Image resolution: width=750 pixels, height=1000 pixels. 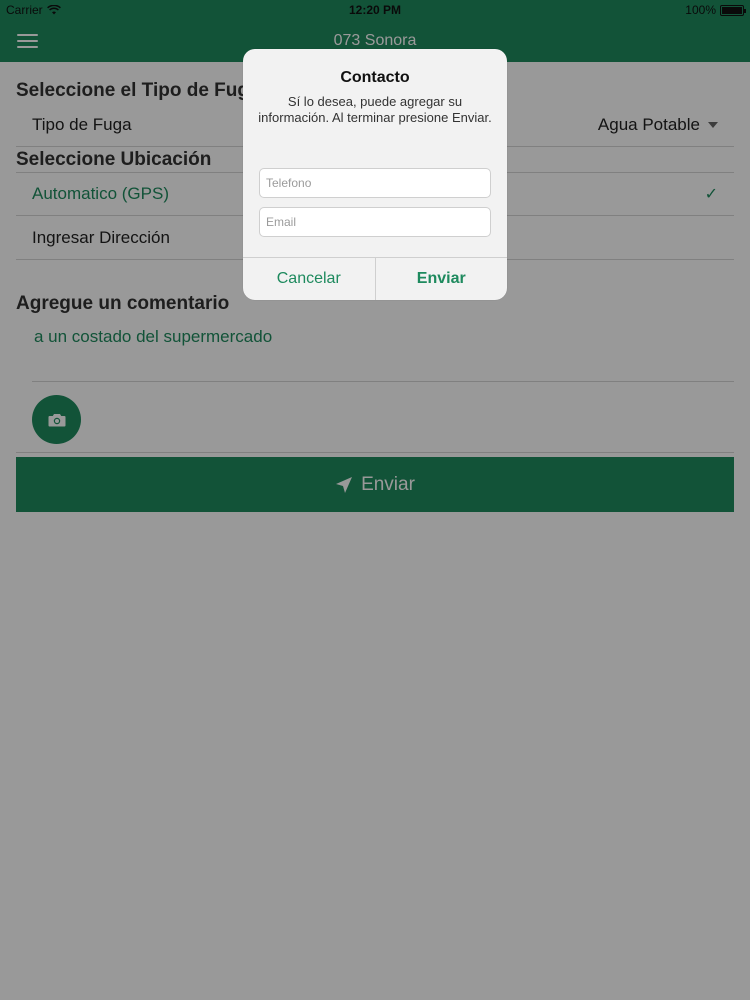 What do you see at coordinates (309, 279) in the screenshot?
I see `cancel-button: Cancelar` at bounding box center [309, 279].